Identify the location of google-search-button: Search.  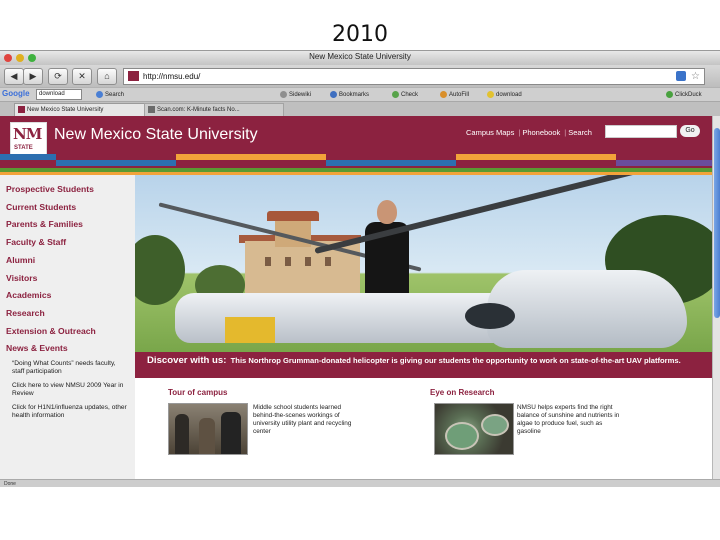
(110, 94).